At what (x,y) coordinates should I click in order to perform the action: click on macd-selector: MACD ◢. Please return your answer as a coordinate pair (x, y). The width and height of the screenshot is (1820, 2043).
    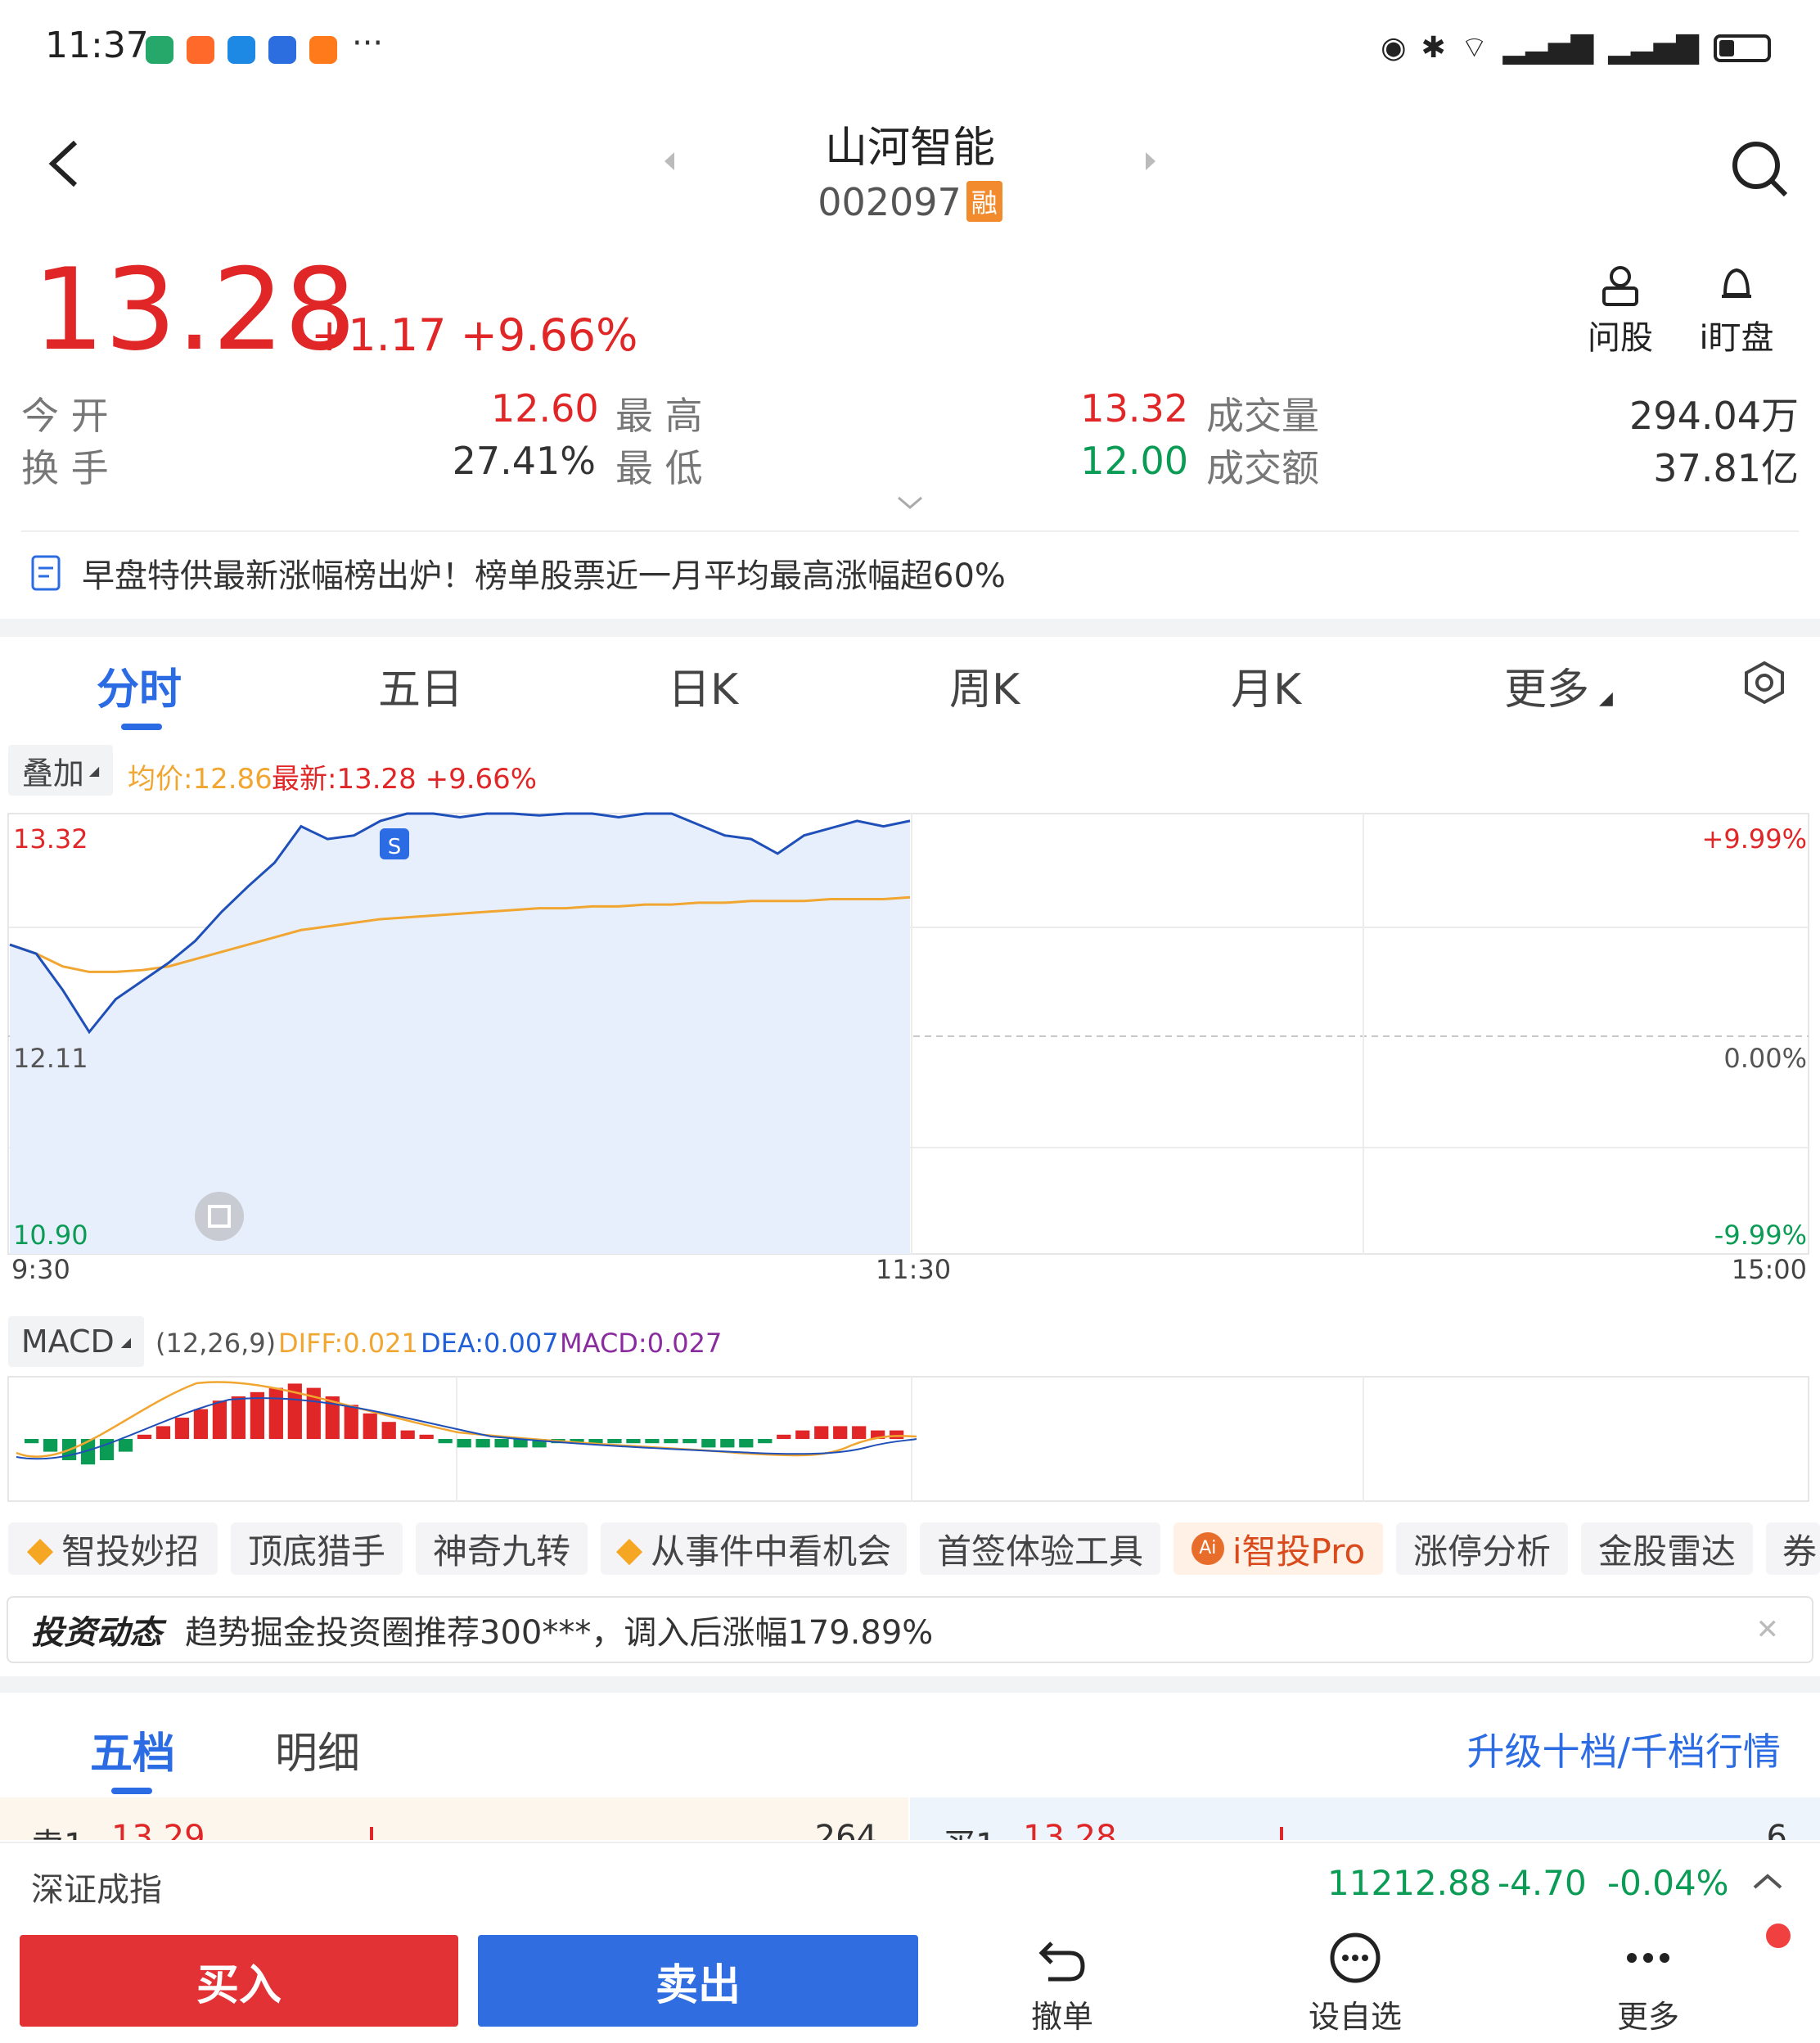
    Looking at the image, I should click on (76, 1341).